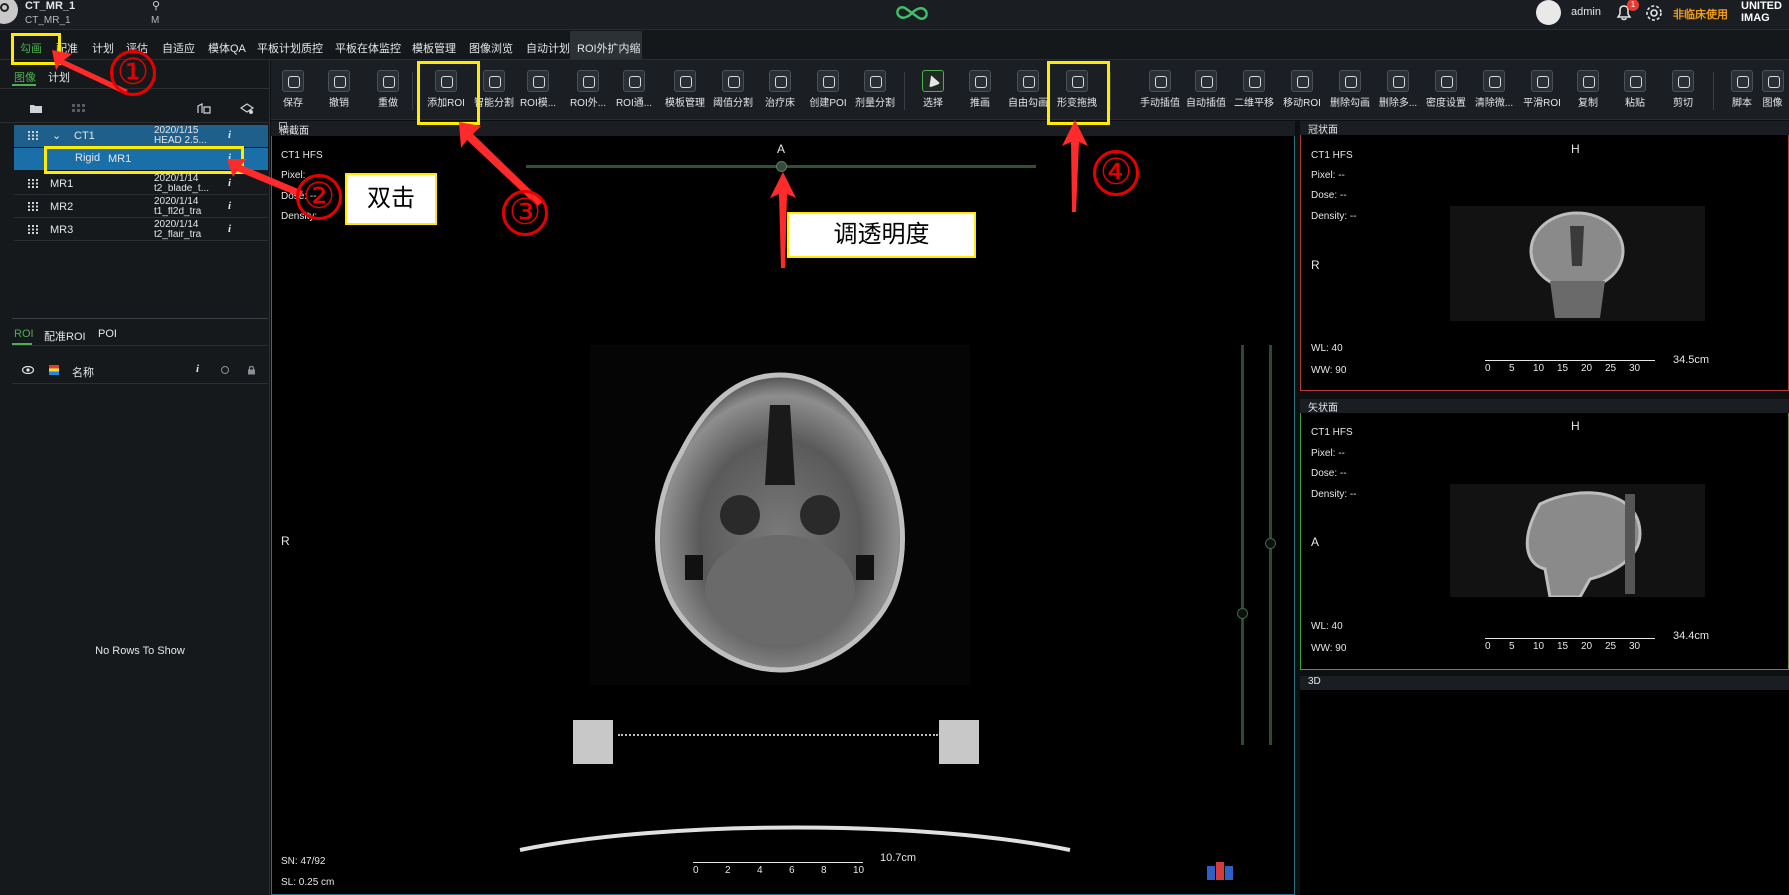  I want to click on gear-icon, so click(1654, 13).